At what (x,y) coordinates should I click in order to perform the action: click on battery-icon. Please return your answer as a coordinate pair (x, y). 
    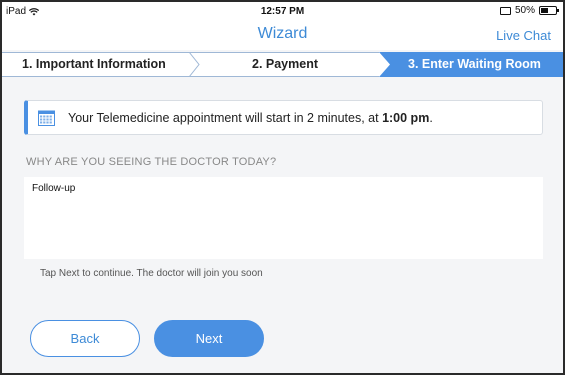
    Looking at the image, I should click on (549, 10).